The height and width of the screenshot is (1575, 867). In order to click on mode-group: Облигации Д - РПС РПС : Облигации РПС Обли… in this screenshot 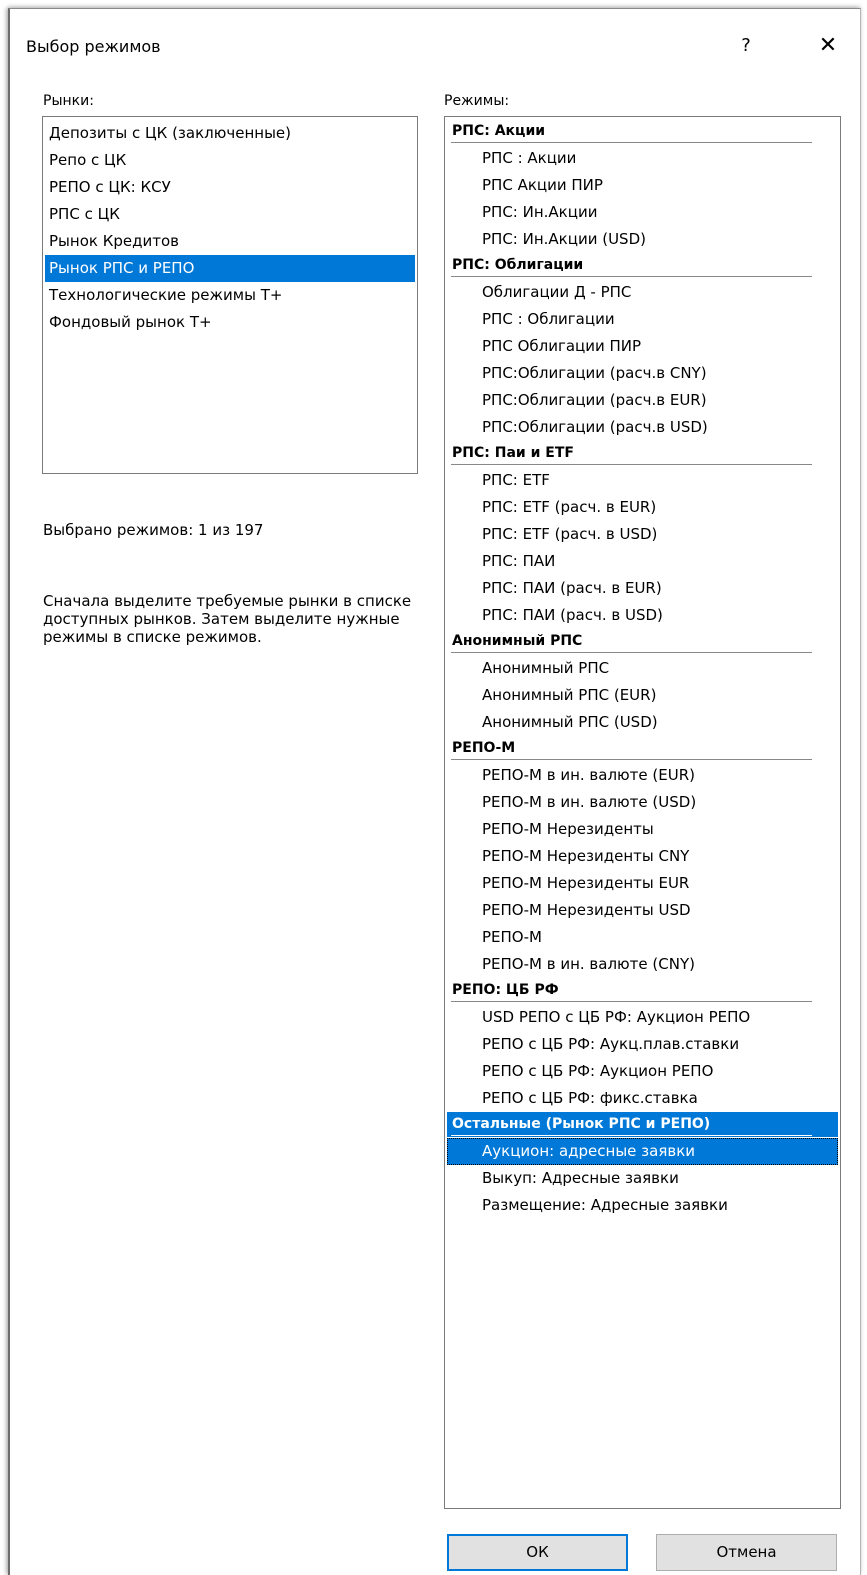, I will do `click(642, 360)`.